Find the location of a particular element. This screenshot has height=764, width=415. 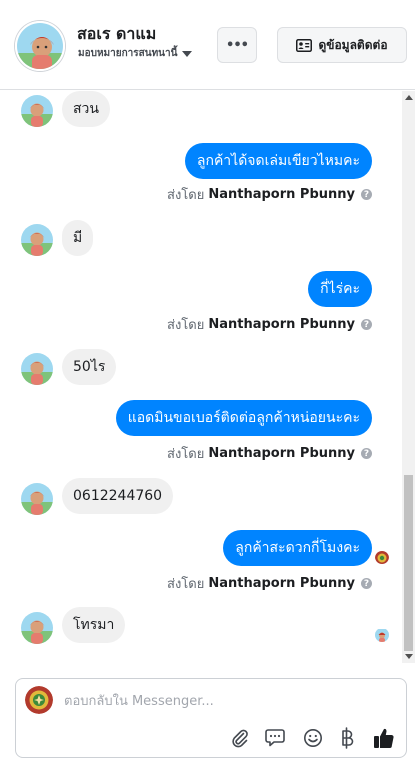

scrollbar-thumb is located at coordinates (408, 563).